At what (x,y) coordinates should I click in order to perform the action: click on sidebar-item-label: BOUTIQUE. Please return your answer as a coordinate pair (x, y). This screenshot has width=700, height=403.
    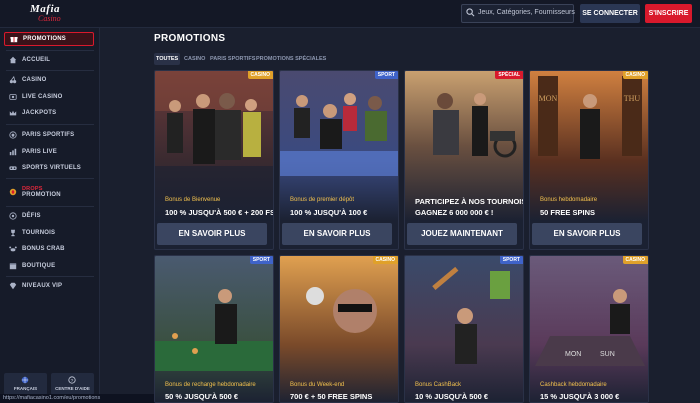
    Looking at the image, I should click on (39, 266).